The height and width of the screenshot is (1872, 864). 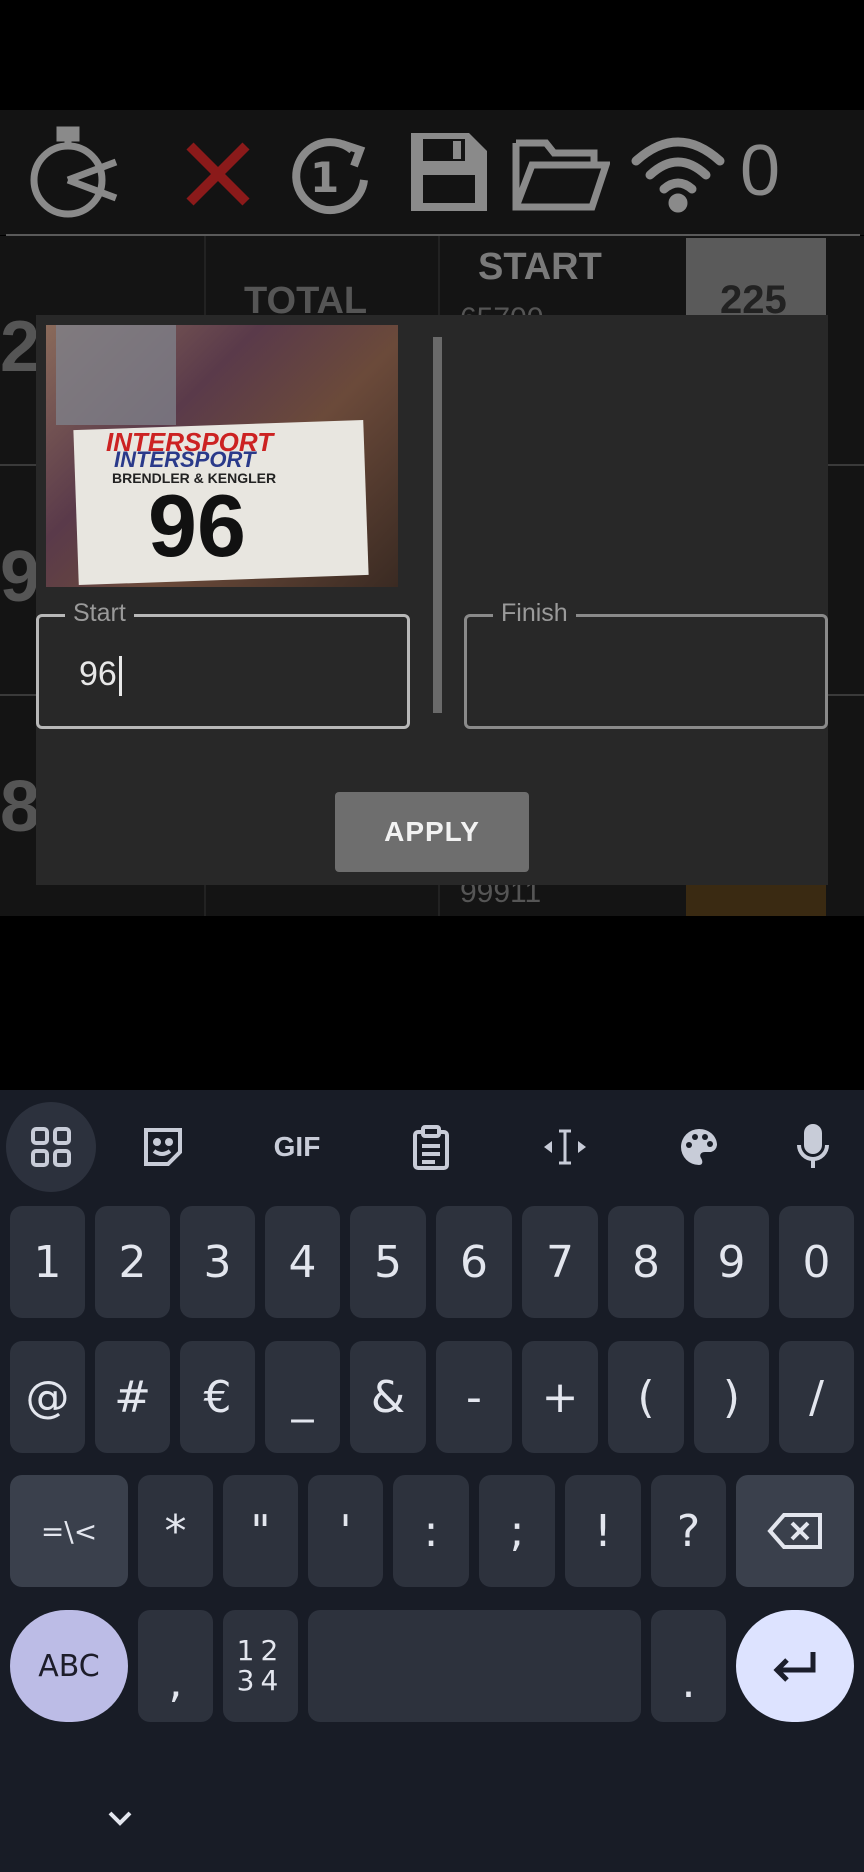 I want to click on apps-icon, so click(x=51, y=1147).